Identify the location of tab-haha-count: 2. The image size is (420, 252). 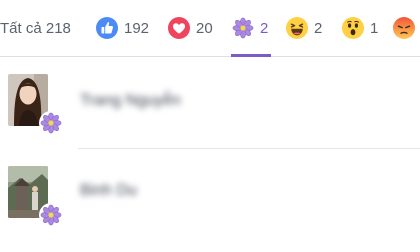
(318, 28).